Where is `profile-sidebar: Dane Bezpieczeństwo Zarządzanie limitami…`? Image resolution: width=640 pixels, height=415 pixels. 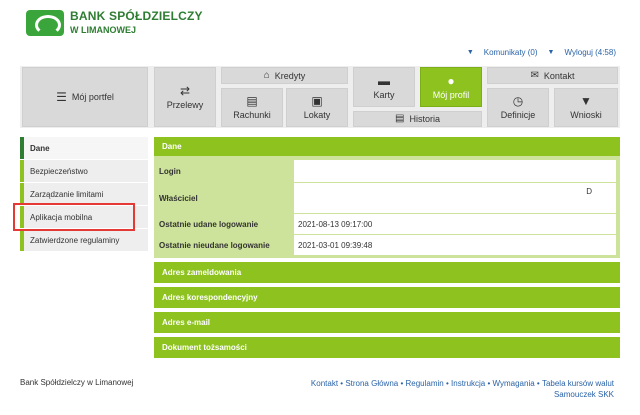
profile-sidebar: Dane Bezpieczeństwo Zarządzanie limitami… is located at coordinates (84, 194).